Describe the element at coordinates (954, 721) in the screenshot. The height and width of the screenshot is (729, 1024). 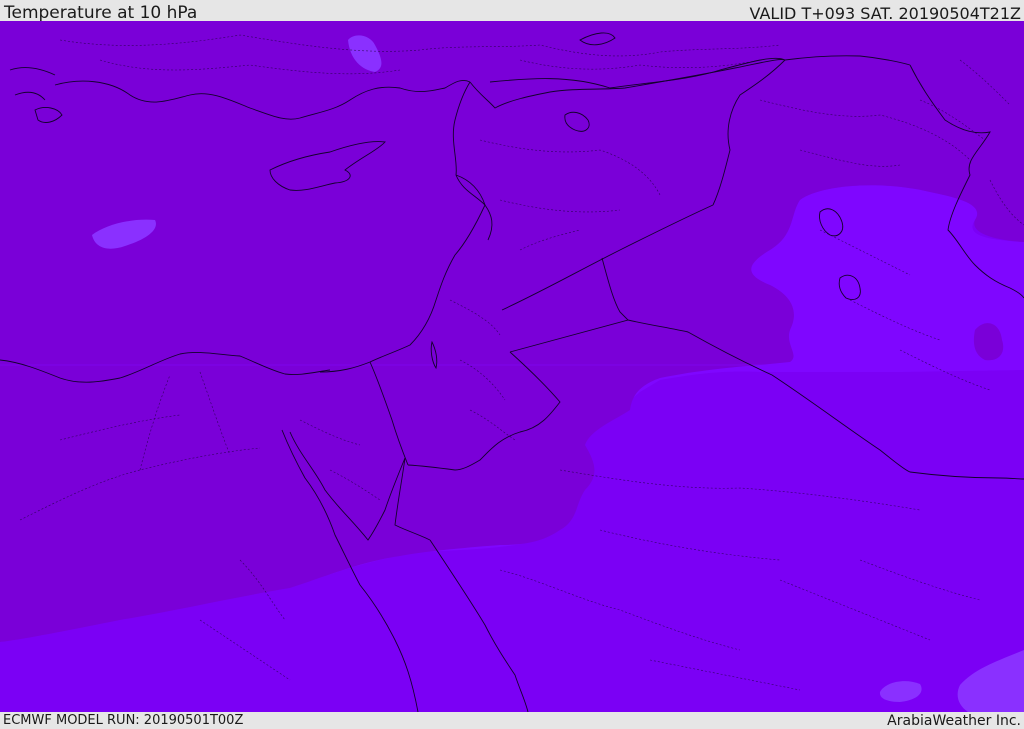
I see `credit: ArabiaWeather Inc.` at that location.